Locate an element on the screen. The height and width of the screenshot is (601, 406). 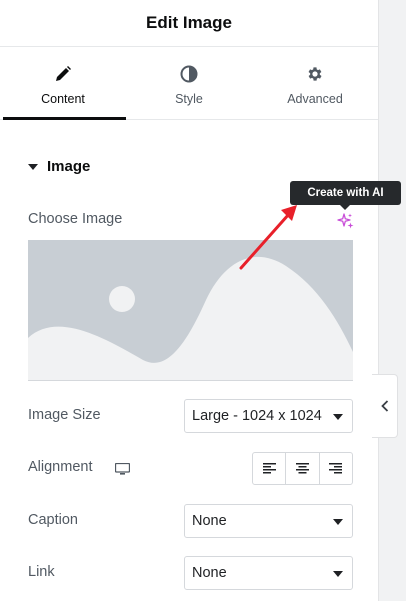
caption-value: None is located at coordinates (209, 521).